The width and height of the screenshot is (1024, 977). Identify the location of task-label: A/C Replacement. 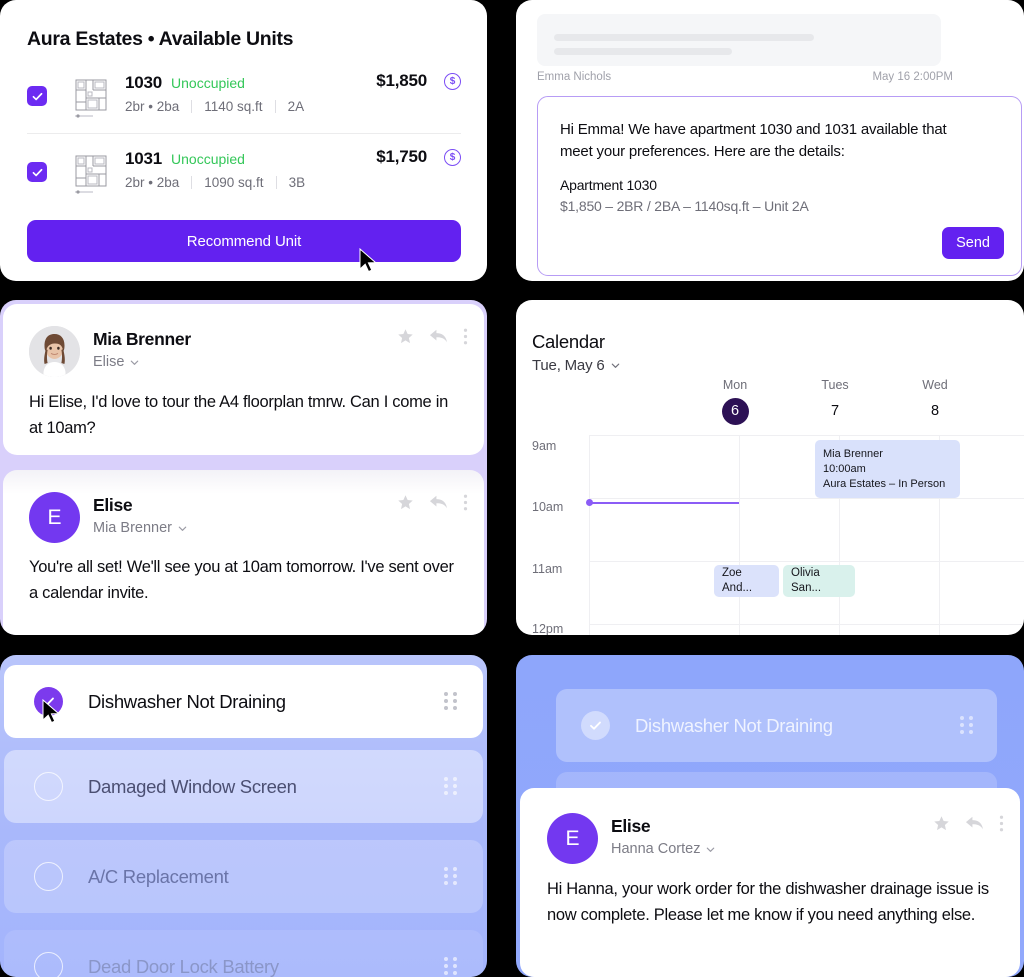
(158, 876).